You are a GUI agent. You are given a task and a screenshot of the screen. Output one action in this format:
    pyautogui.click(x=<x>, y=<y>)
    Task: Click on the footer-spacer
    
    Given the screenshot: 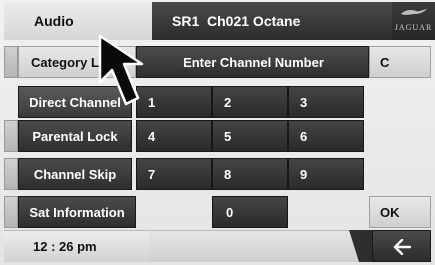 What is the action you would take?
    pyautogui.click(x=261, y=246)
    